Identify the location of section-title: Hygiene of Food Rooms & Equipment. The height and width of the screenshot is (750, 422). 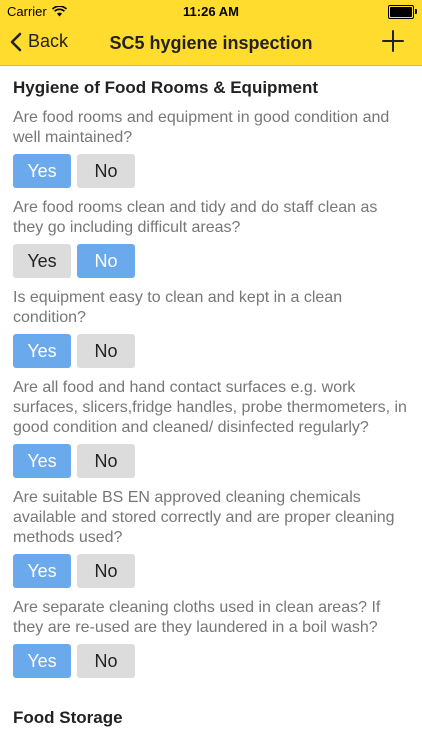
(166, 87).